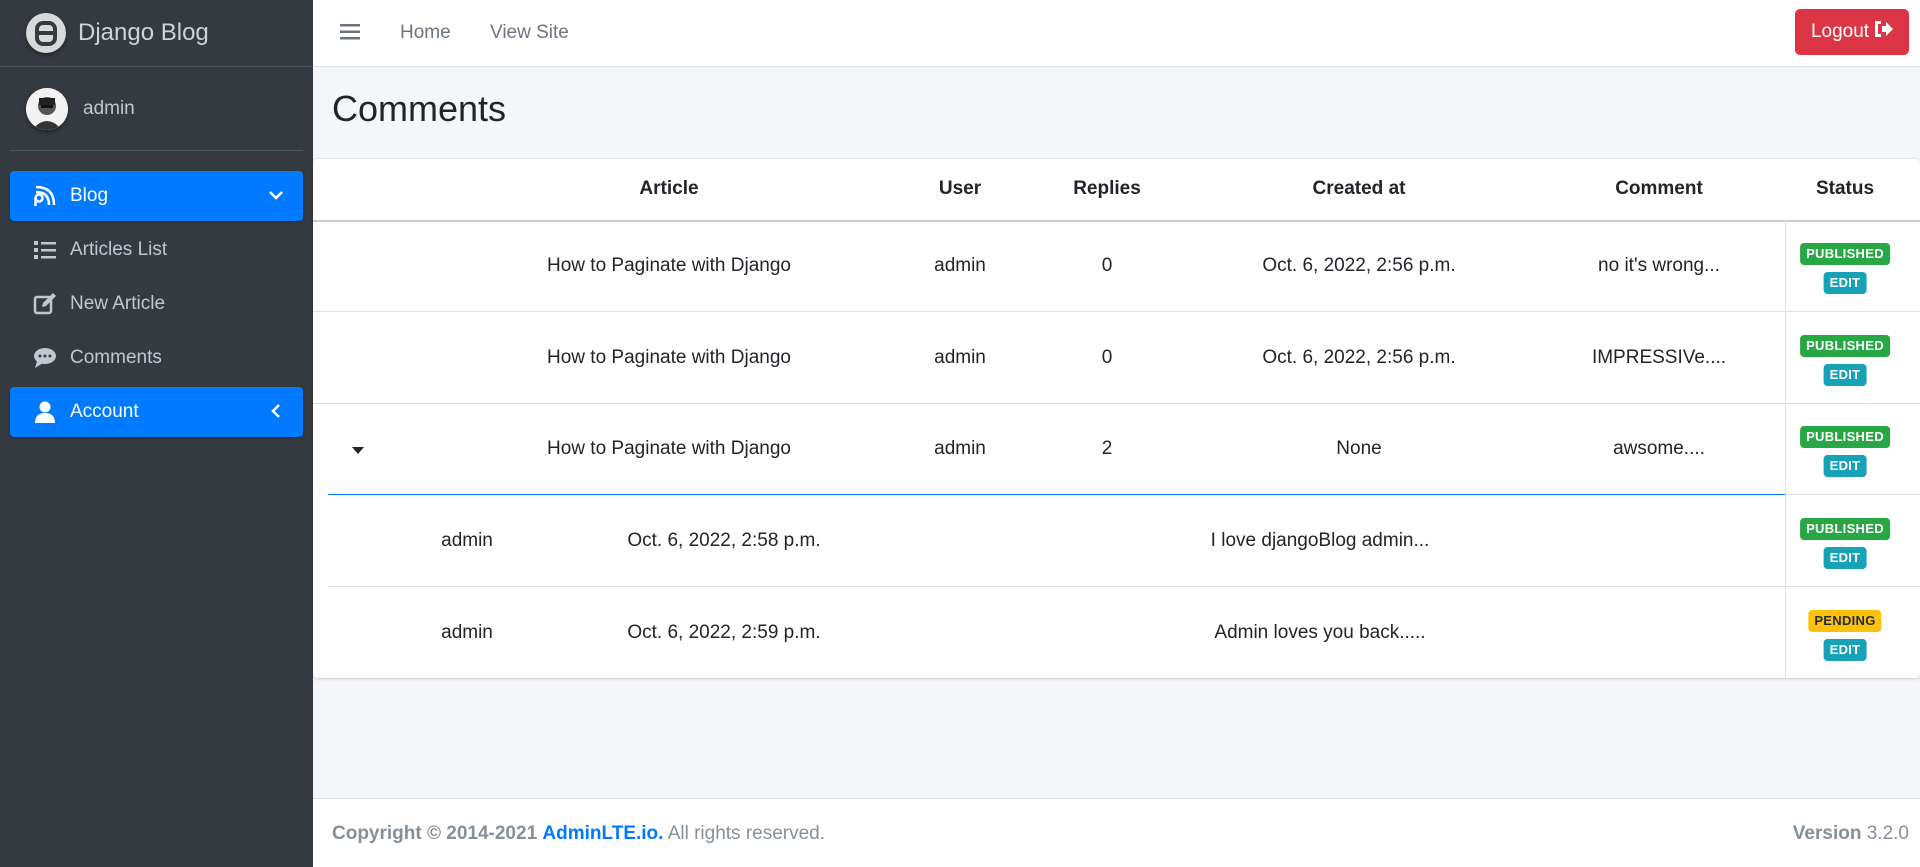 The image size is (1920, 867). I want to click on brand-link: Django Blog, so click(156, 33).